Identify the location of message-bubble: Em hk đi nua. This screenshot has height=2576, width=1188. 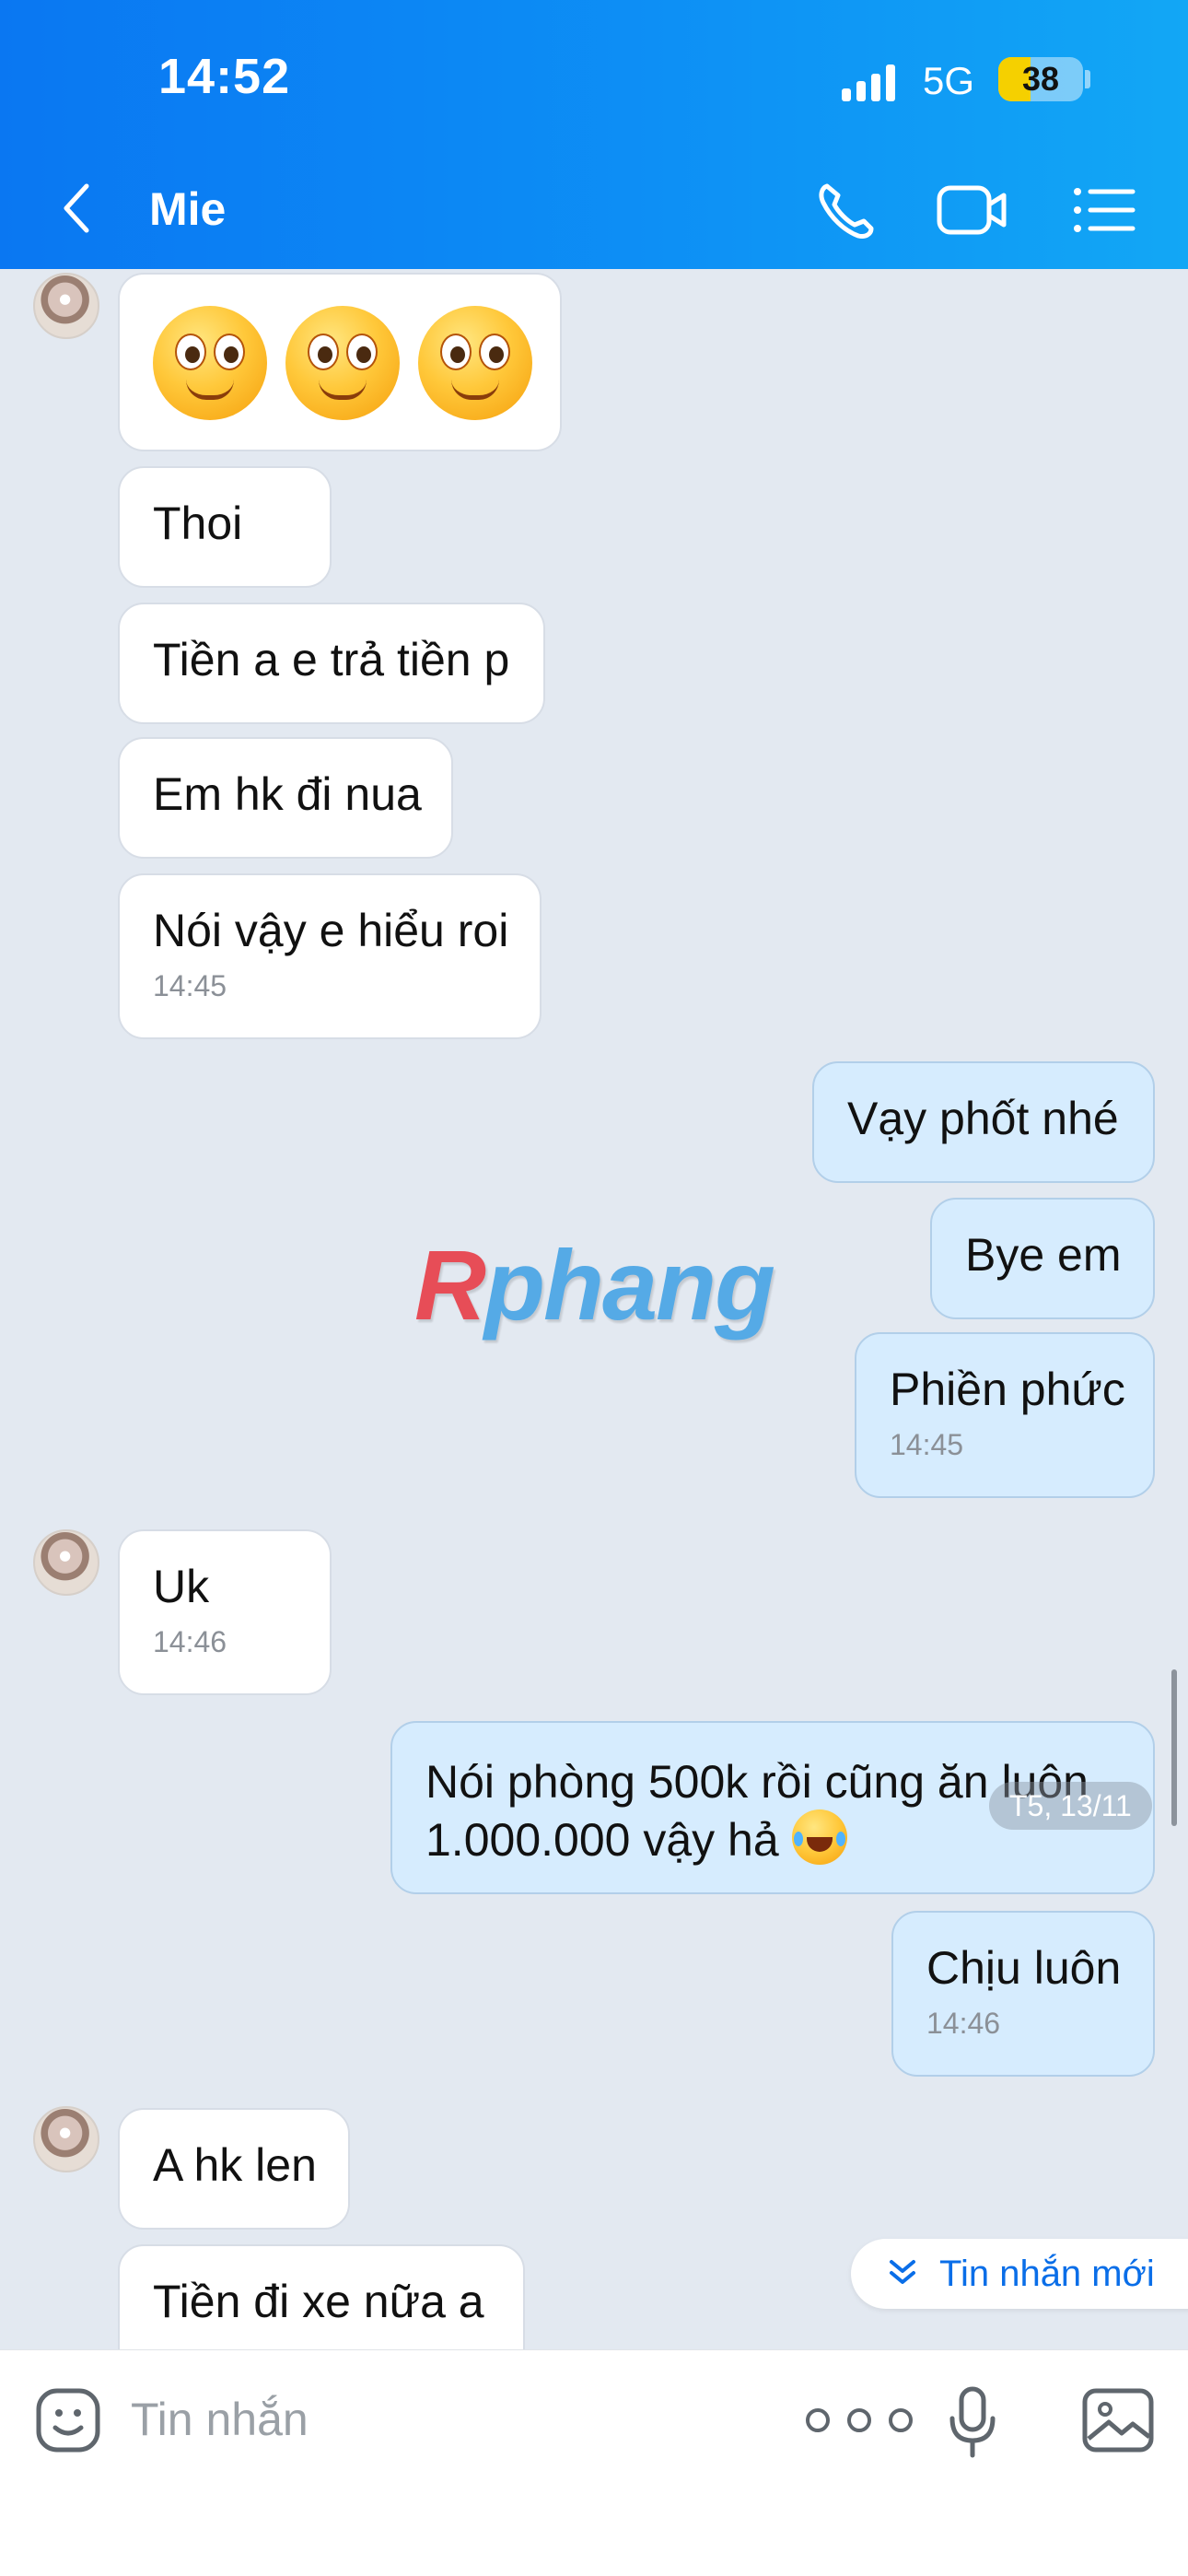
(285, 798).